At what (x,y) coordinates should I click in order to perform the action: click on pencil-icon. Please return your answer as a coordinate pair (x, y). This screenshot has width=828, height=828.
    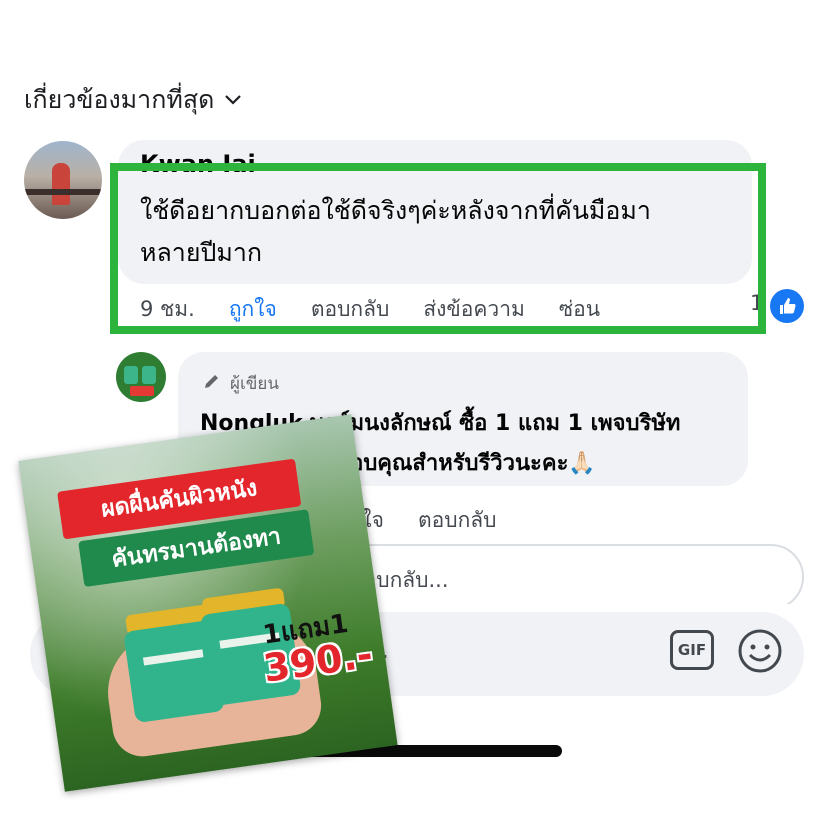
    Looking at the image, I should click on (212, 383).